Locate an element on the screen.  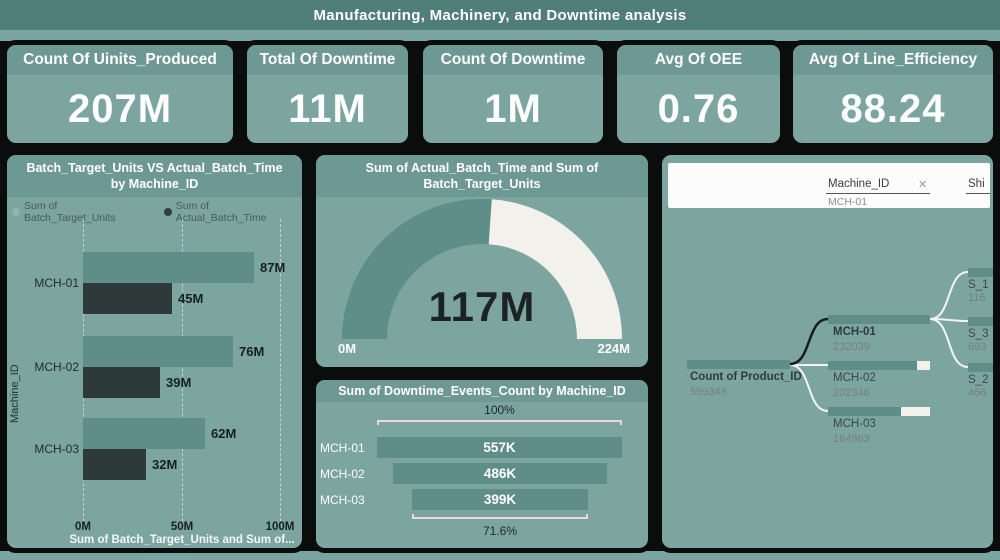
tree-node-value: 693 is located at coordinates (977, 347).